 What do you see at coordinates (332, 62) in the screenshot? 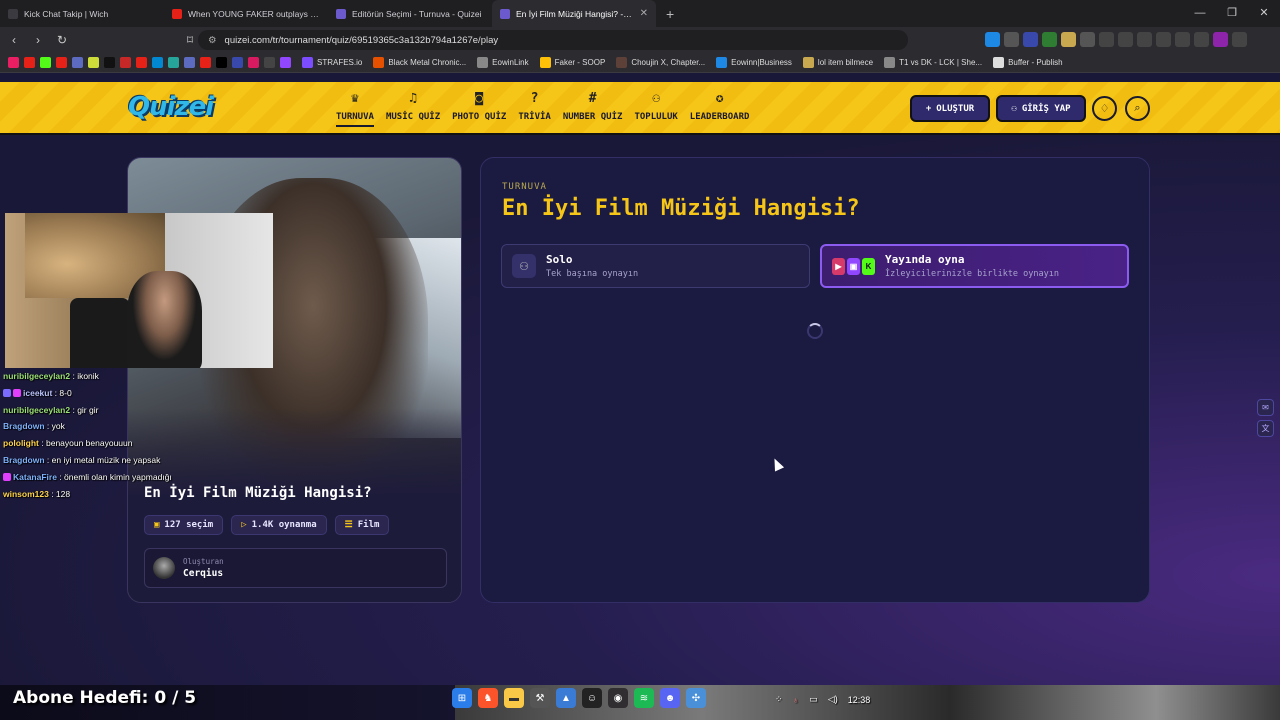
I see `bookmark-item: STRAFES.io` at bounding box center [332, 62].